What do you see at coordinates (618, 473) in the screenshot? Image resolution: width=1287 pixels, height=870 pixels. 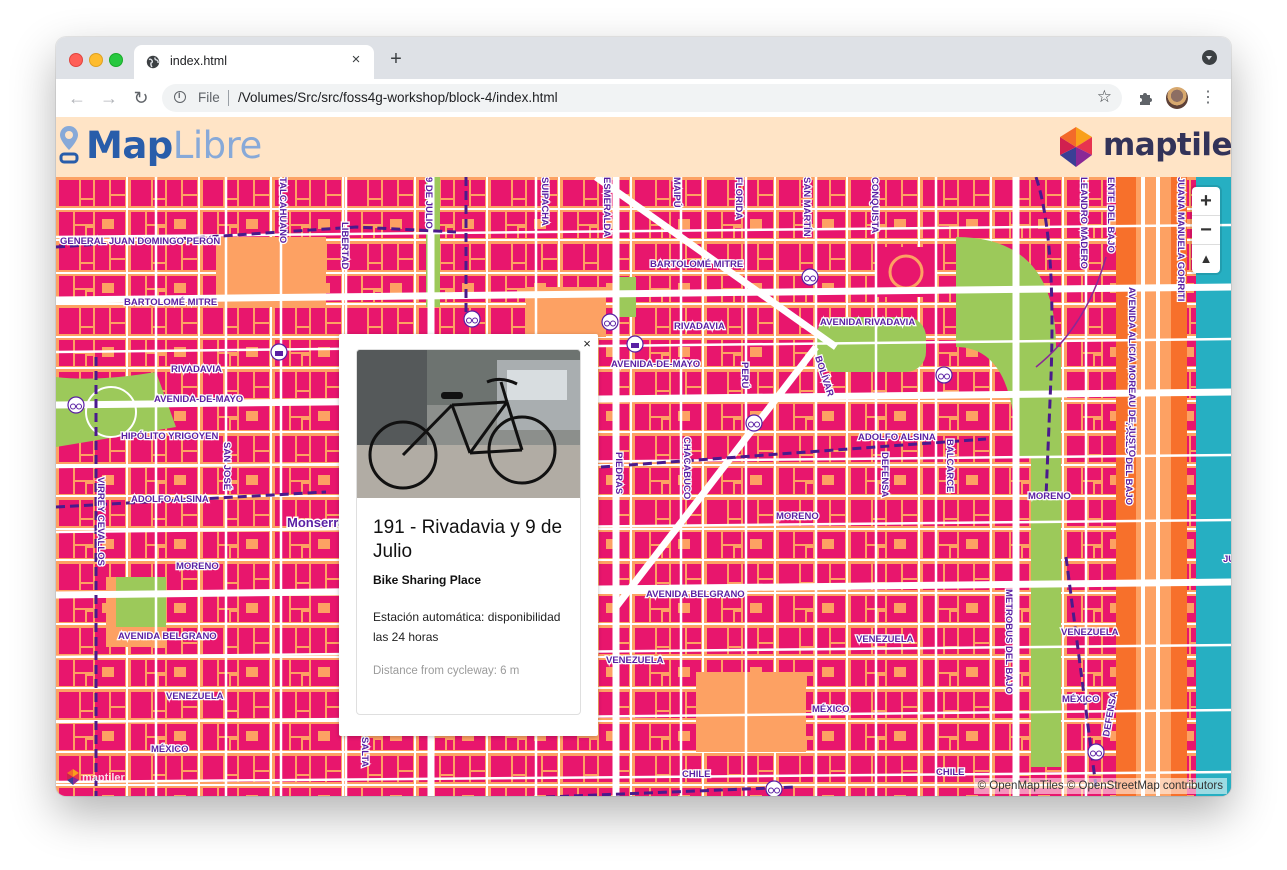 I see `map-label: PIEDRAS` at bounding box center [618, 473].